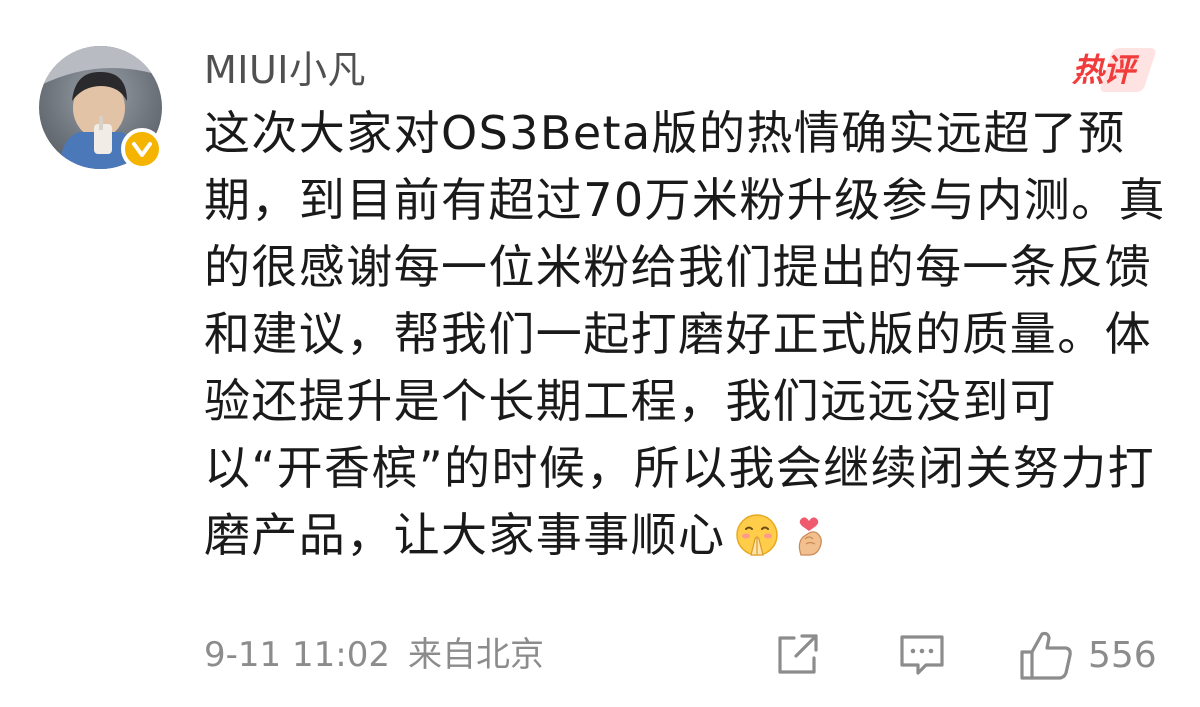 The width and height of the screenshot is (1200, 707). What do you see at coordinates (475, 655) in the screenshot?
I see `location: 来自北京` at bounding box center [475, 655].